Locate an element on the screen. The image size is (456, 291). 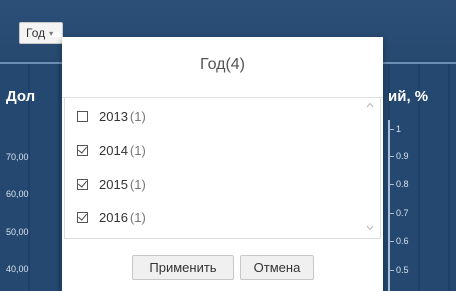
year-option-label: 2013 is located at coordinates (113, 116).